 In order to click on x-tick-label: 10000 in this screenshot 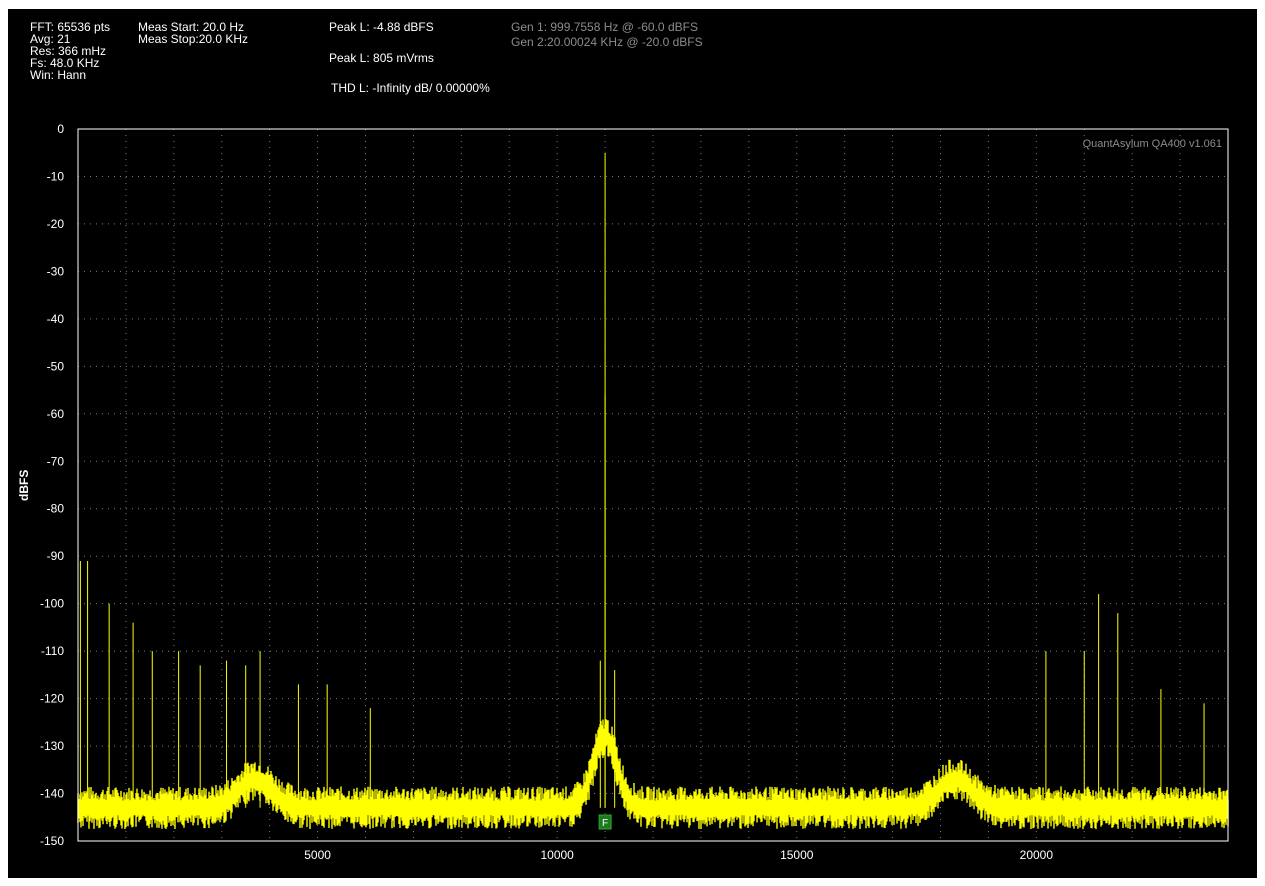, I will do `click(557, 855)`.